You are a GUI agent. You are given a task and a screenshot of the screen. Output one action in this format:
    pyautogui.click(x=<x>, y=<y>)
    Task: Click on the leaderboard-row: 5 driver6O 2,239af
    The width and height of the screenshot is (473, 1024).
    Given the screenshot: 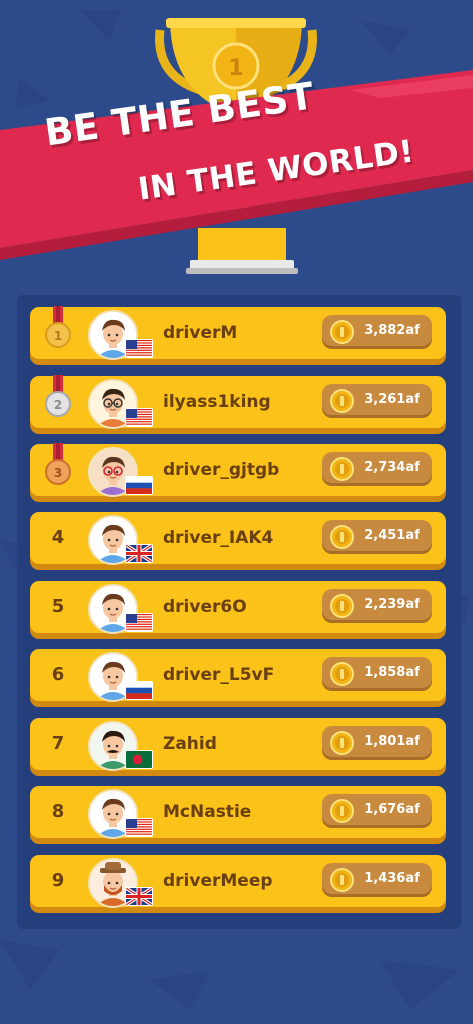 What is the action you would take?
    pyautogui.click(x=238, y=607)
    